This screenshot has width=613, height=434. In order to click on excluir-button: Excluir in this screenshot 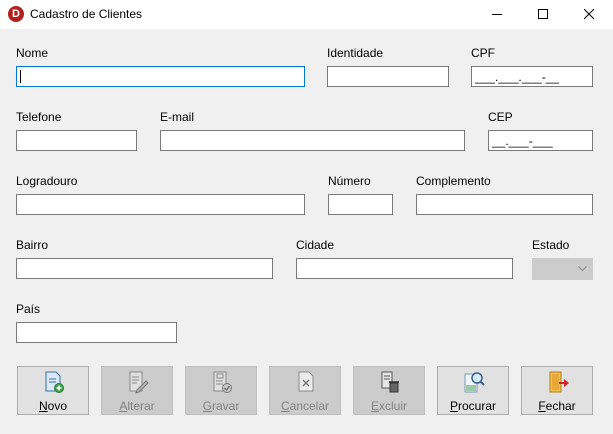, I will do `click(389, 390)`.